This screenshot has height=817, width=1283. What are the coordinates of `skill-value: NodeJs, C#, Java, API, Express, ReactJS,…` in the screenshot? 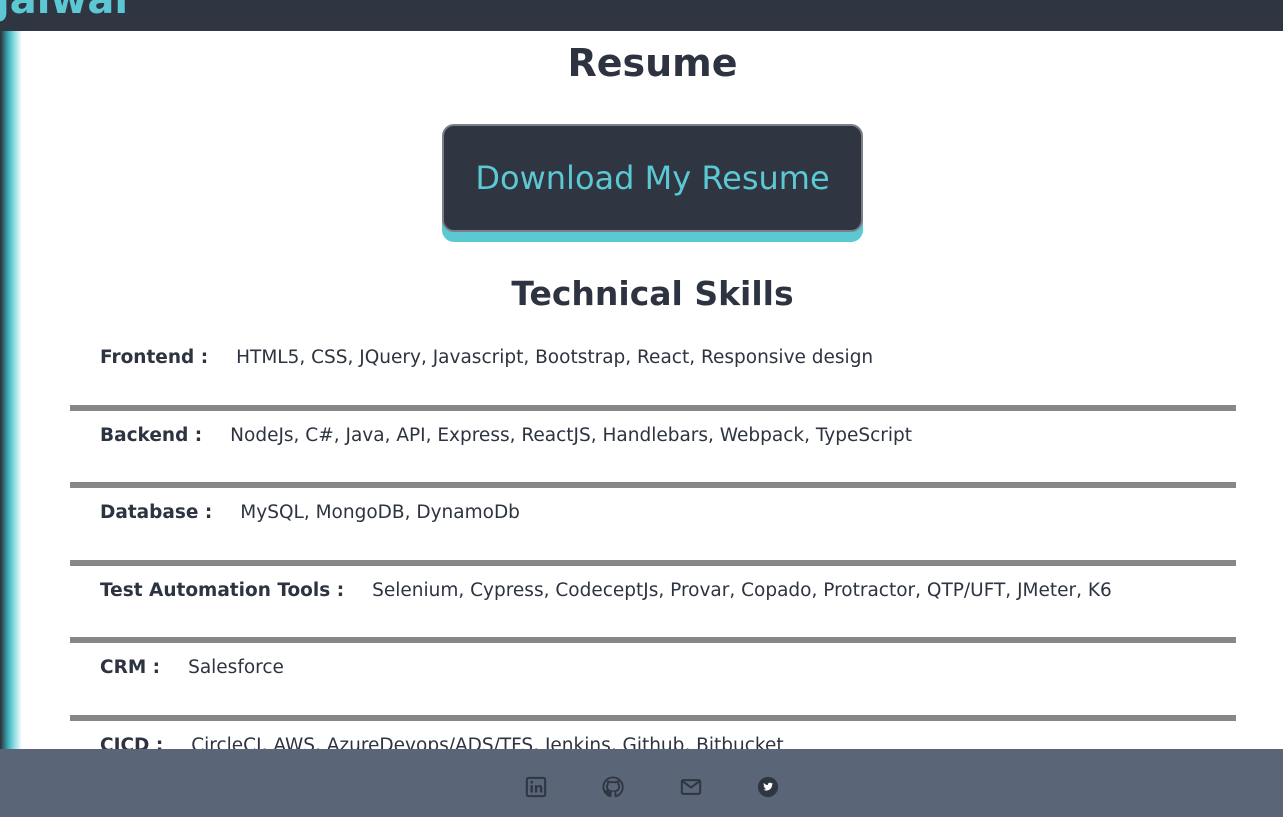 It's located at (571, 435).